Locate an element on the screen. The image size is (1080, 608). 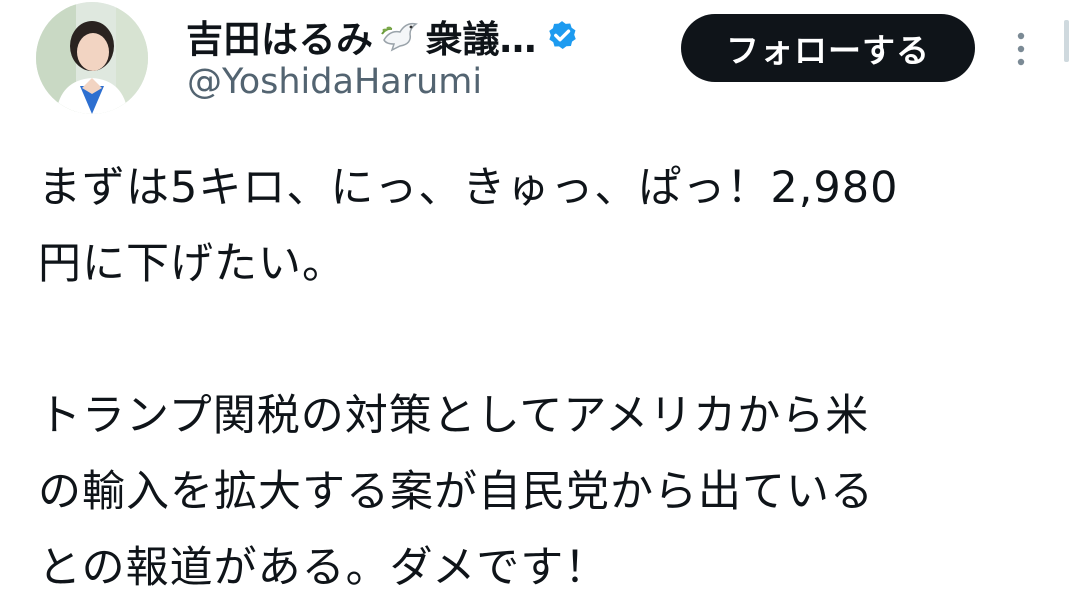
dove-icon is located at coordinates (400, 36).